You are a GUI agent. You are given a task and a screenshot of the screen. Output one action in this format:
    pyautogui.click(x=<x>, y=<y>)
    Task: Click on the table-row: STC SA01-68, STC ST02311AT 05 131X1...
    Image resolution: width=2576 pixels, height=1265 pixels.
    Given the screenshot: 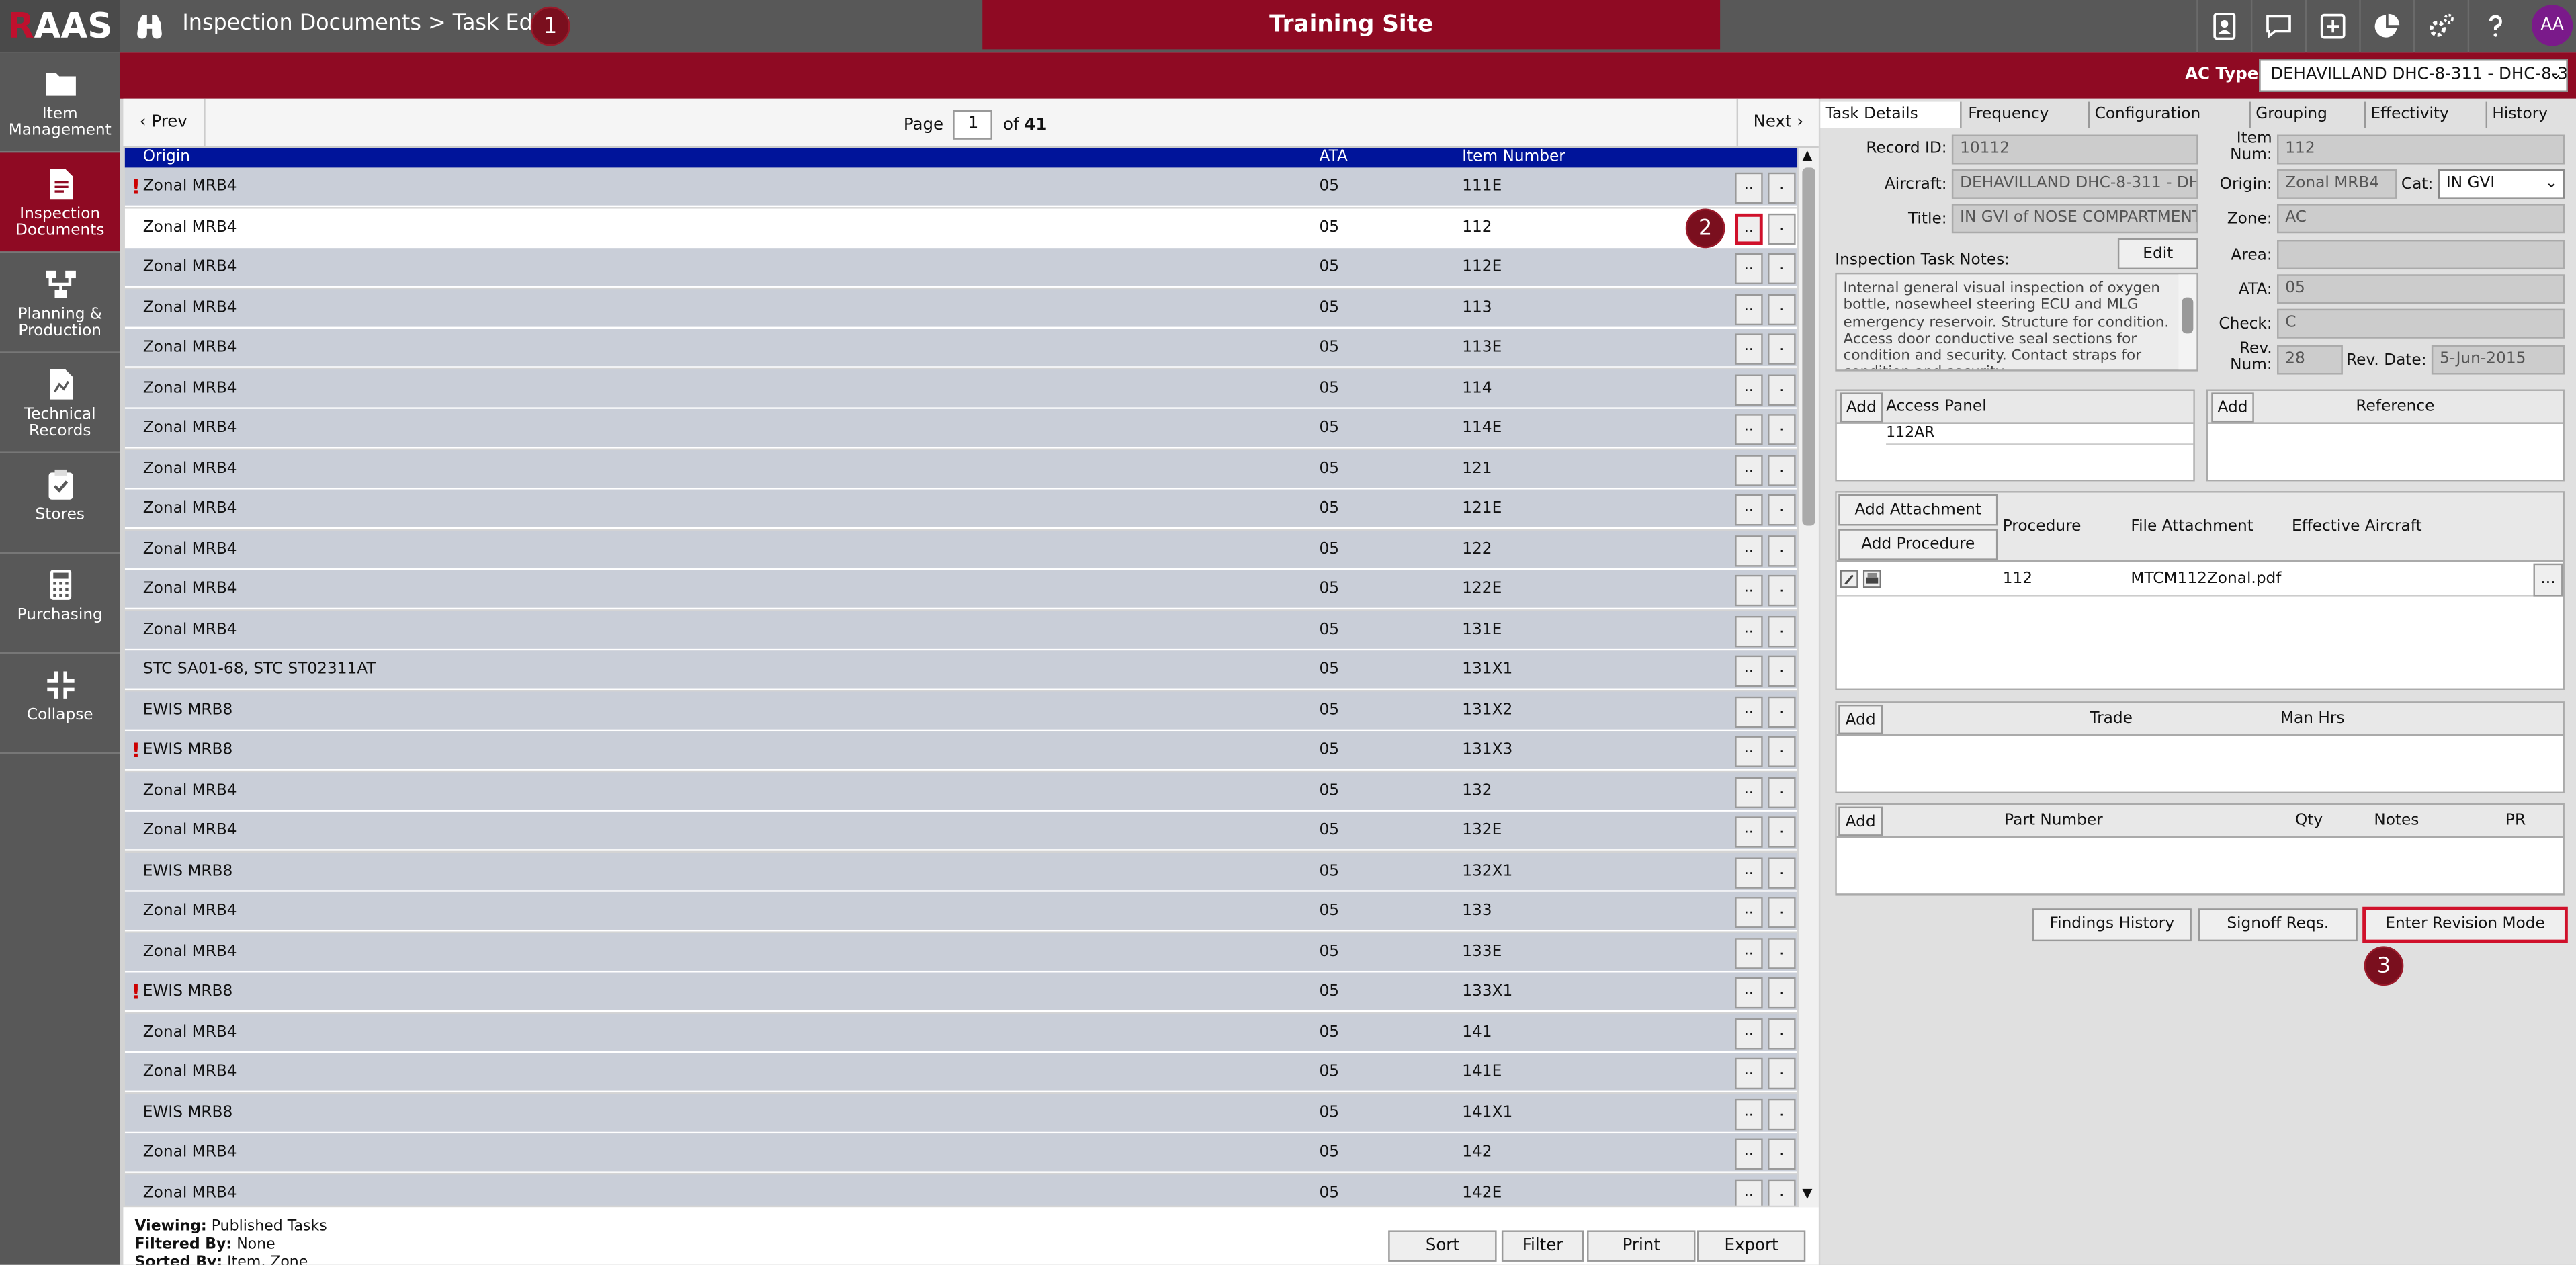 What is the action you would take?
    pyautogui.click(x=961, y=670)
    